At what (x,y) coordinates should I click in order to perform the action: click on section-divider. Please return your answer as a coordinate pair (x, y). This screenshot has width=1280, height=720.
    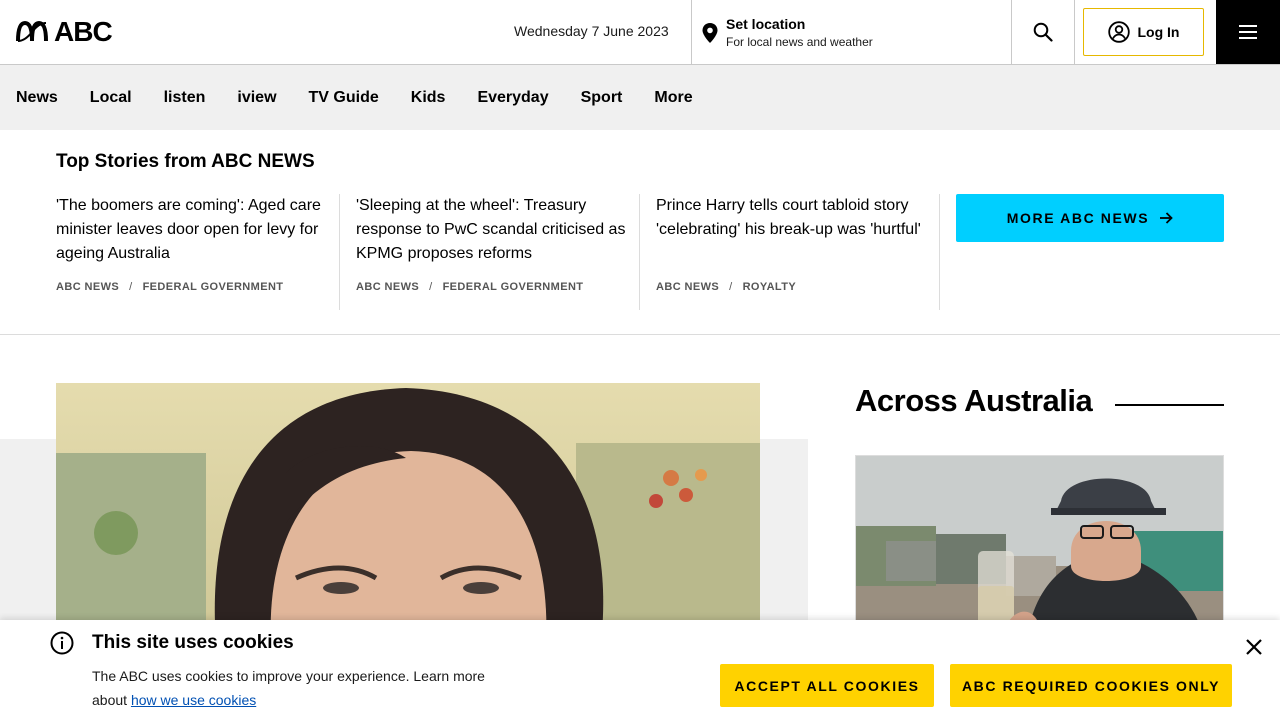
    Looking at the image, I should click on (640, 334).